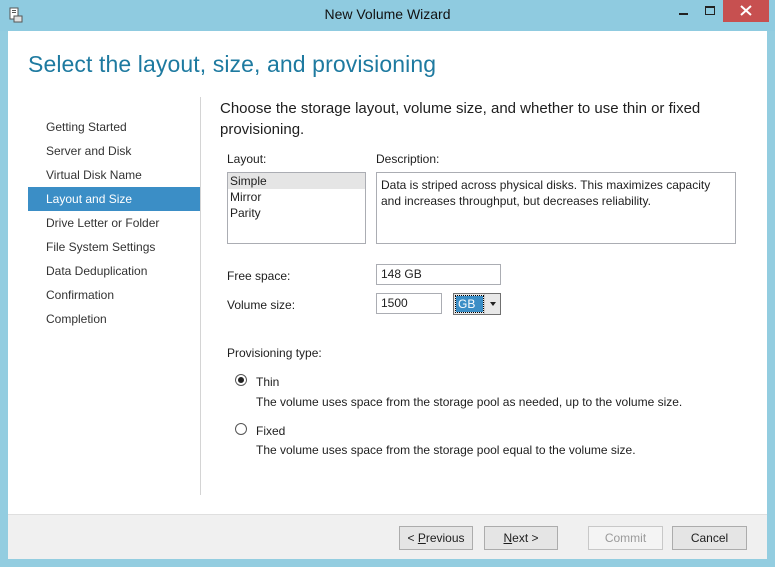 This screenshot has height=567, width=775. I want to click on nav-item-completion: Completion, so click(114, 319).